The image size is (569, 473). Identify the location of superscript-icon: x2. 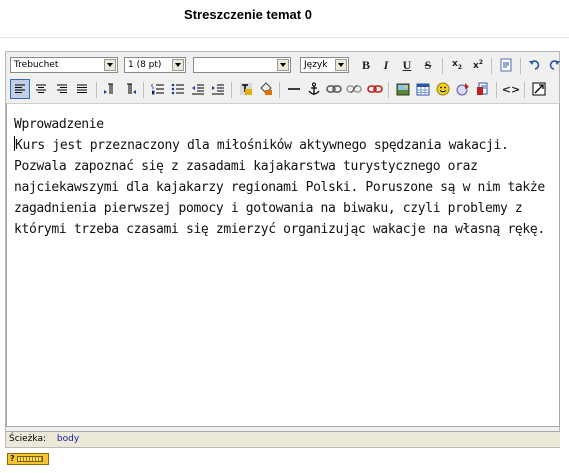
(478, 65).